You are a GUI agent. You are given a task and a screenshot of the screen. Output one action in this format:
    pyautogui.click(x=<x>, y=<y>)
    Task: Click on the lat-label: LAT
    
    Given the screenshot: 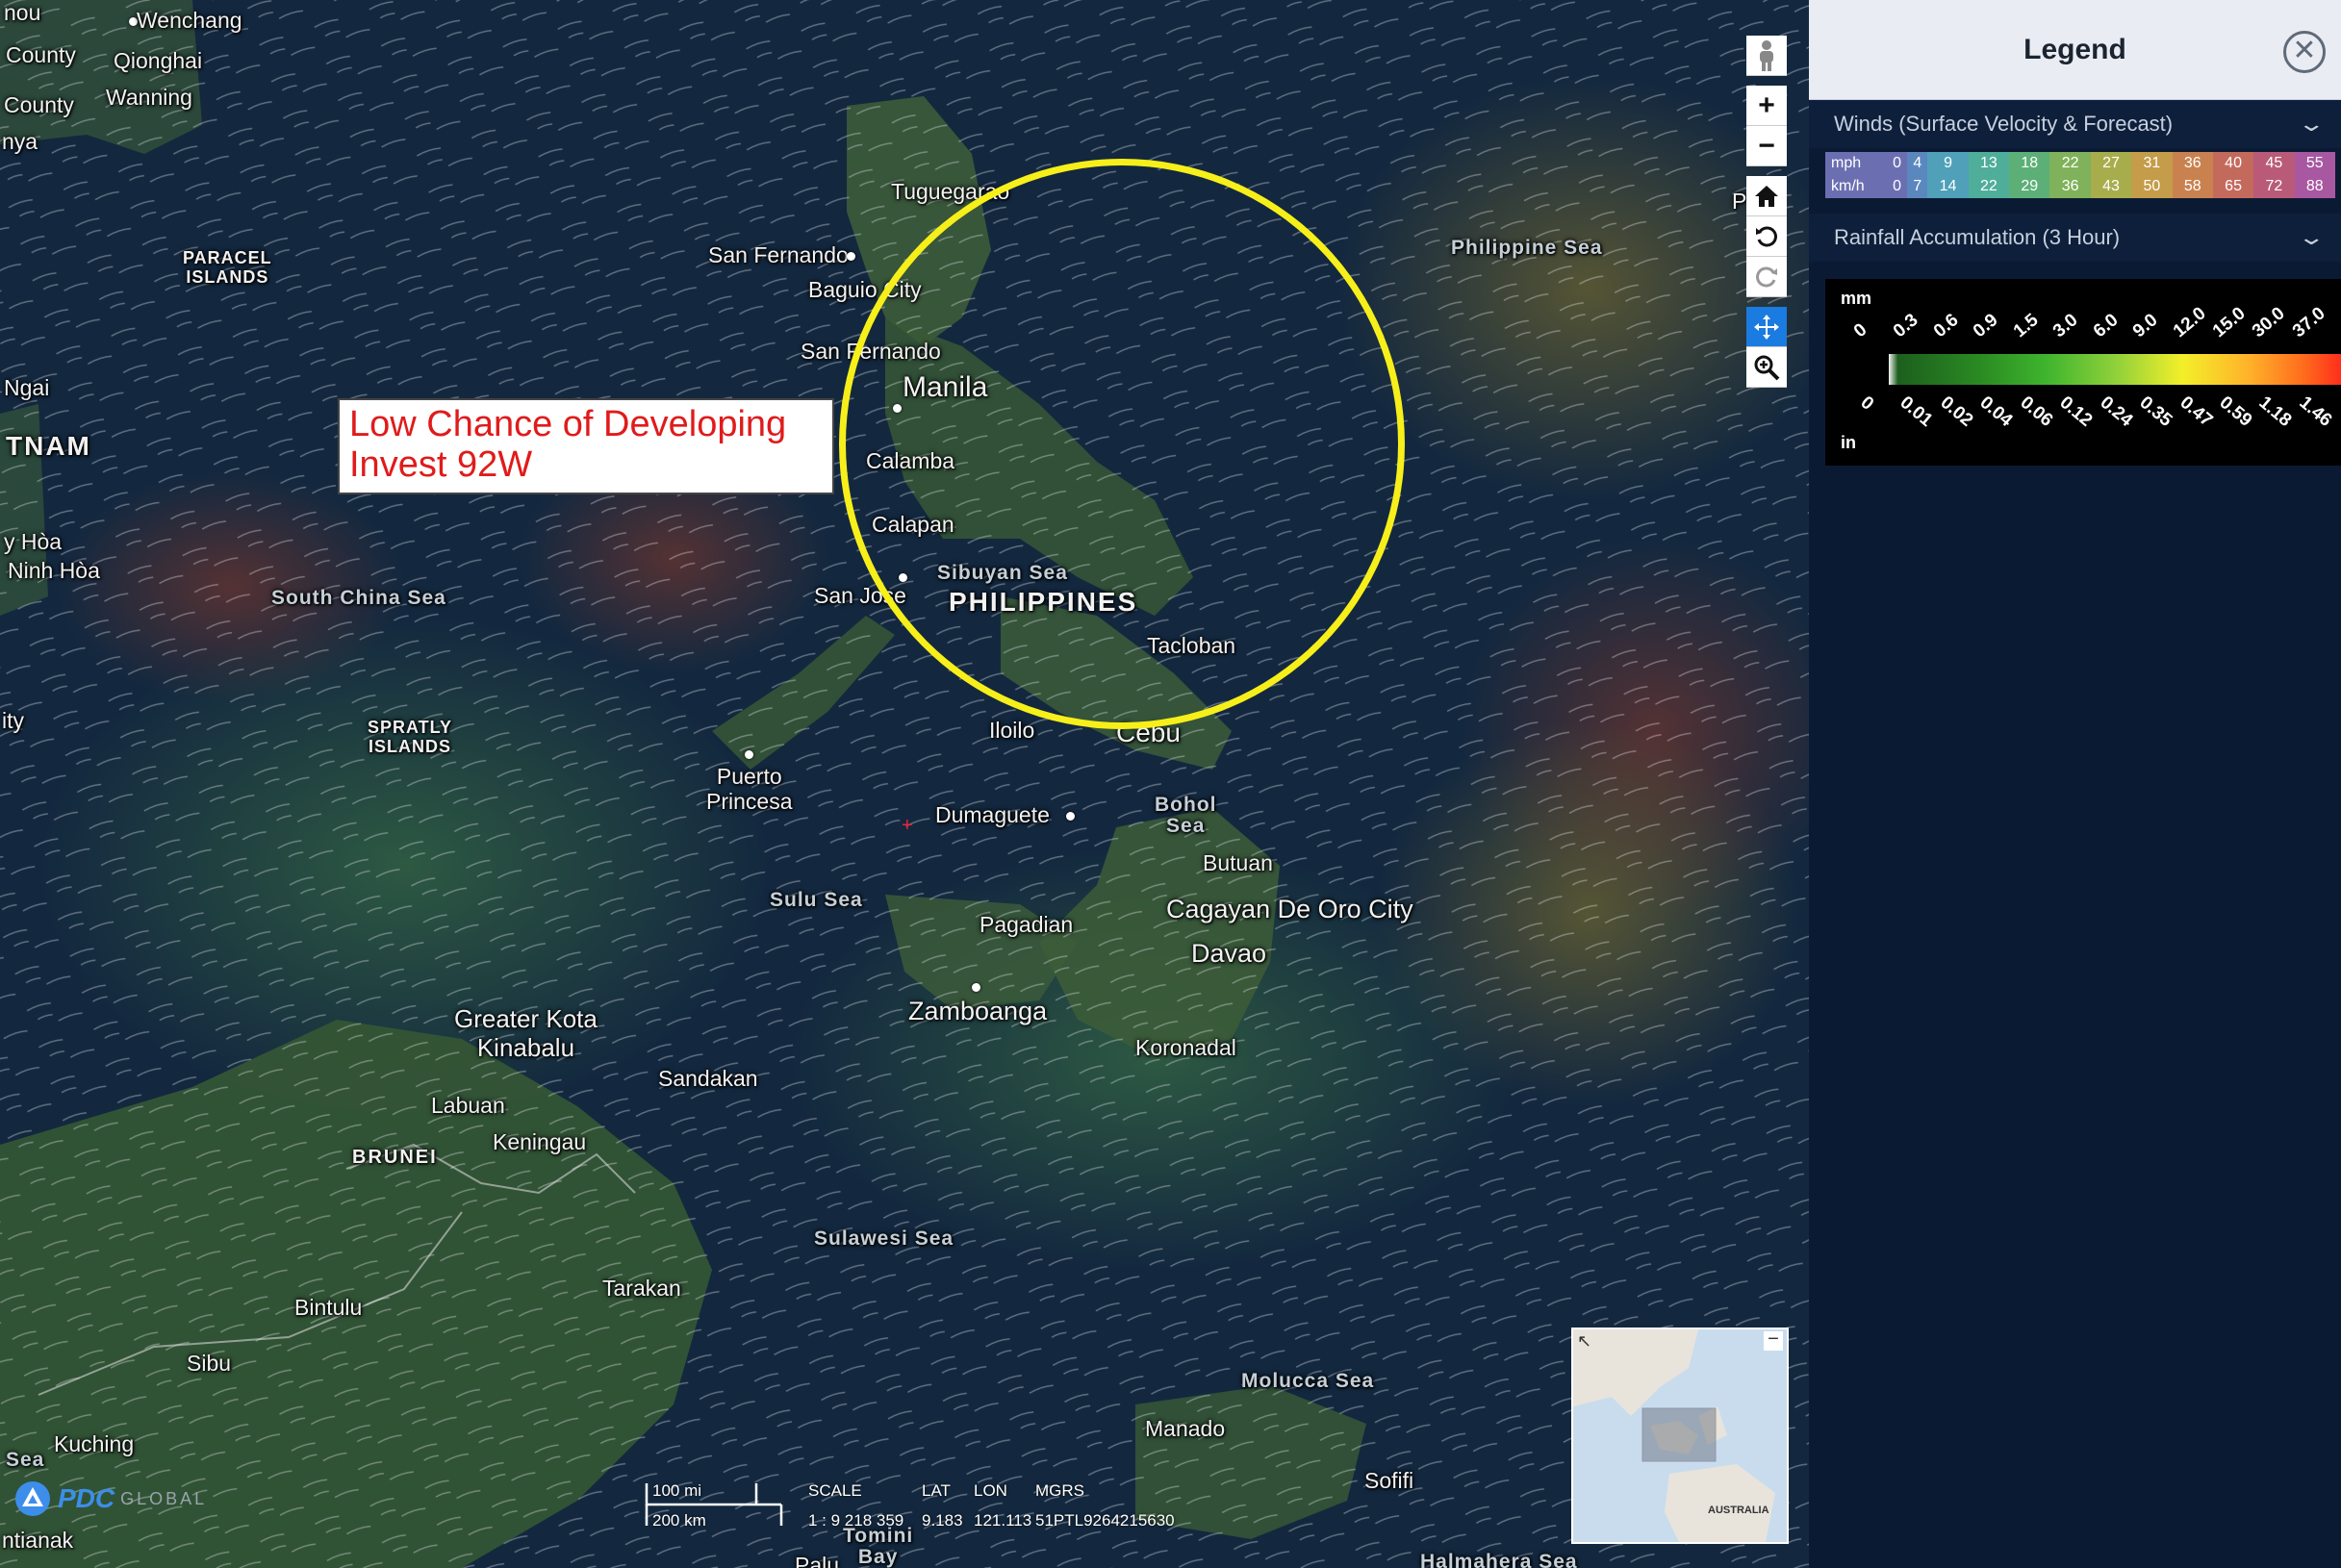 What is the action you would take?
    pyautogui.click(x=936, y=1490)
    